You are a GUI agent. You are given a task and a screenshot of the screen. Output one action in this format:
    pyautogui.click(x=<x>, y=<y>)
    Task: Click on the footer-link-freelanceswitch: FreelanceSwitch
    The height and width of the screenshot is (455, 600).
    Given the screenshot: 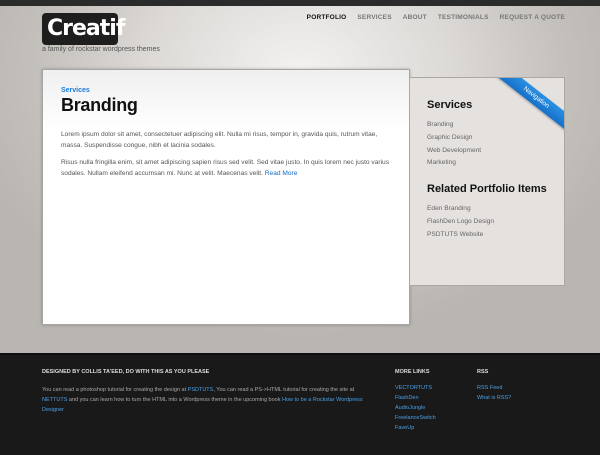 What is the action you would take?
    pyautogui.click(x=415, y=418)
    